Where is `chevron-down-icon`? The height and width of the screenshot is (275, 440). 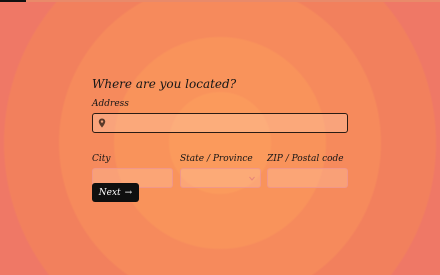
chevron-down-icon is located at coordinates (252, 178).